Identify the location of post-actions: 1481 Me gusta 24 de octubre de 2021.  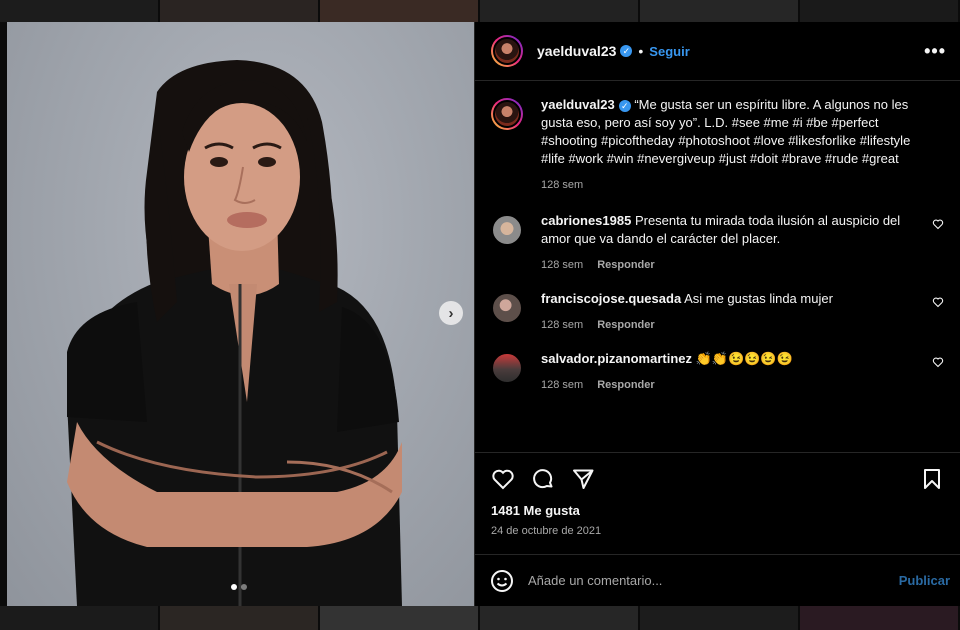
(717, 494).